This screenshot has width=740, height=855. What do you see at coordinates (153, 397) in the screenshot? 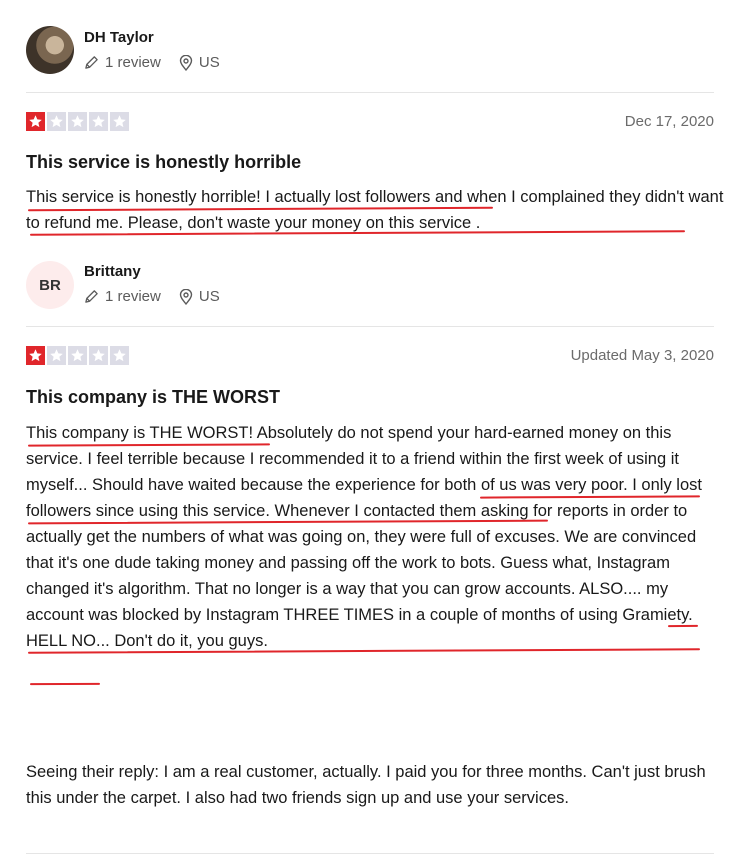
I see `review-title: This company is THE WORST` at bounding box center [153, 397].